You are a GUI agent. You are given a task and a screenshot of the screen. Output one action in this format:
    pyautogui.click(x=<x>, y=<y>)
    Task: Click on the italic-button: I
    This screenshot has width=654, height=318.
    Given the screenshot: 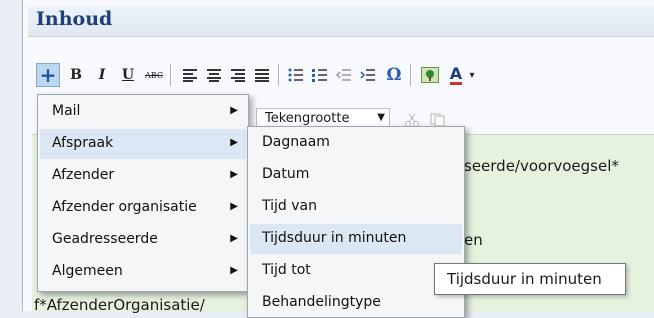 What is the action you would take?
    pyautogui.click(x=102, y=75)
    